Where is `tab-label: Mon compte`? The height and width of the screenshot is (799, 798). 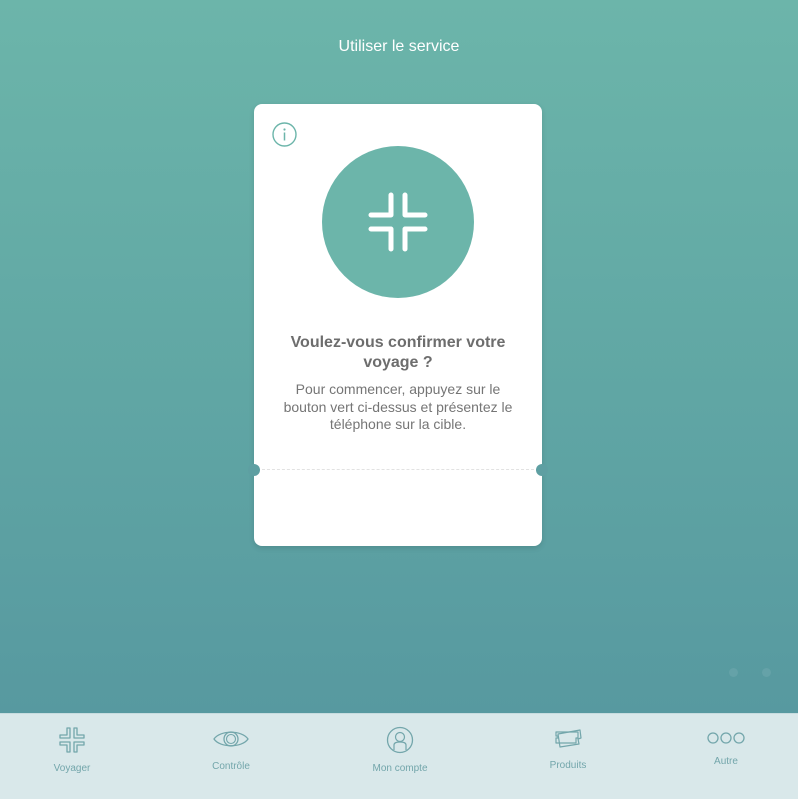 tab-label: Mon compte is located at coordinates (400, 768).